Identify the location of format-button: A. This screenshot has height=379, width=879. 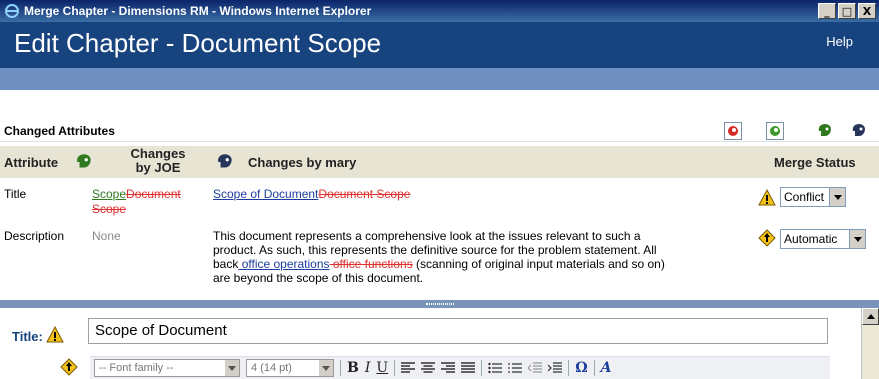
(606, 368).